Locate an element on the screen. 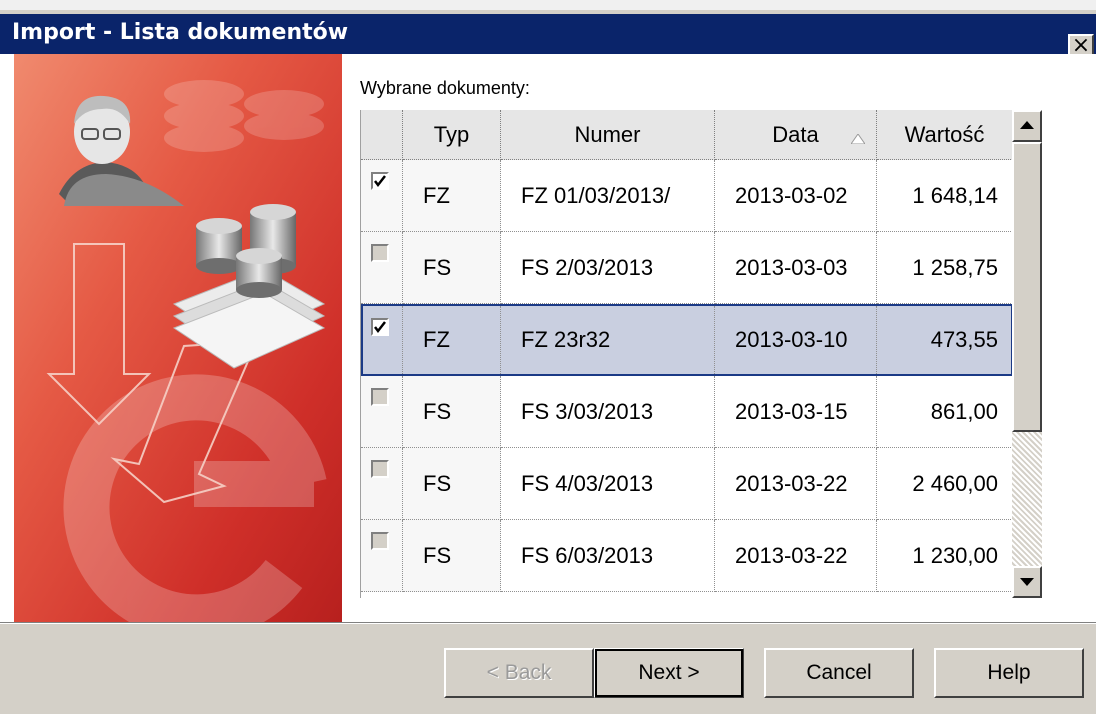  scroll-up-button is located at coordinates (1027, 126).